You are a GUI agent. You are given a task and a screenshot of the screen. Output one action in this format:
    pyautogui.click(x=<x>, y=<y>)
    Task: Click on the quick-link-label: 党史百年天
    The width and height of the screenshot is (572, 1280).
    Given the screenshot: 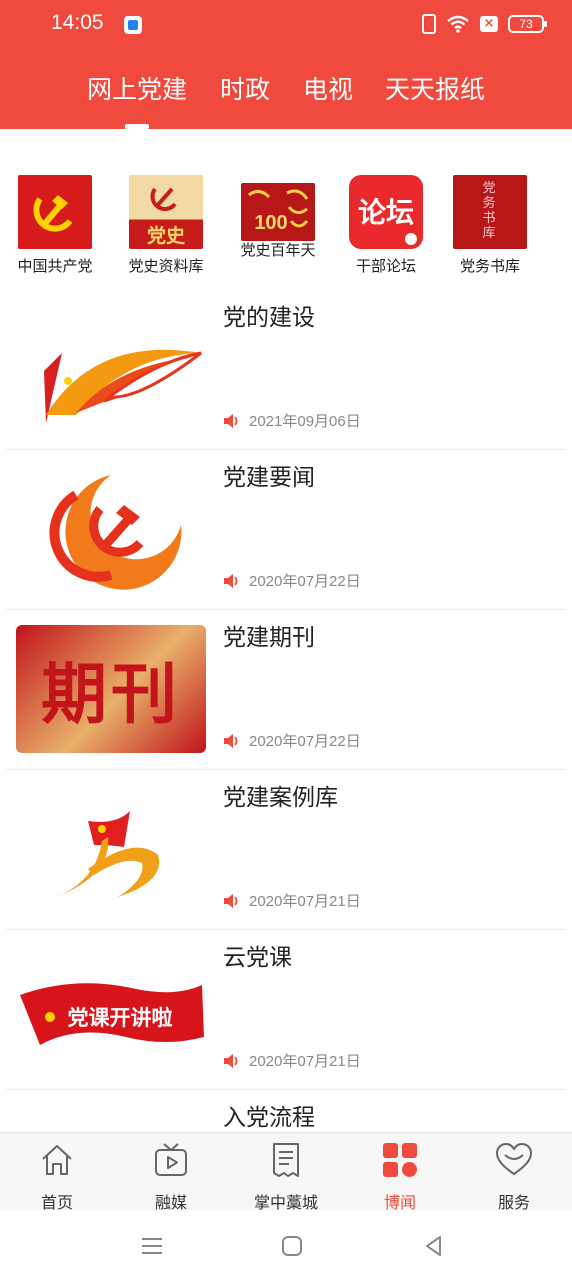 What is the action you would take?
    pyautogui.click(x=278, y=250)
    